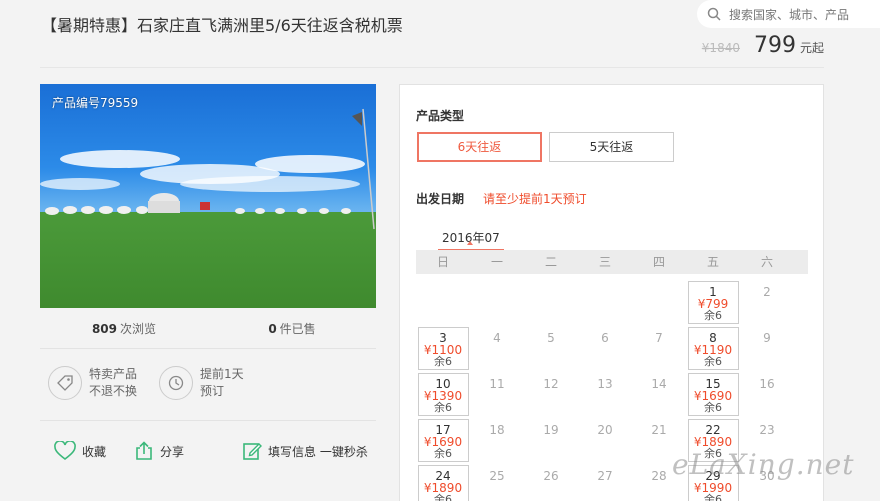 The image size is (880, 501). Describe the element at coordinates (80, 451) in the screenshot. I see `favorite-button: 收藏` at that location.